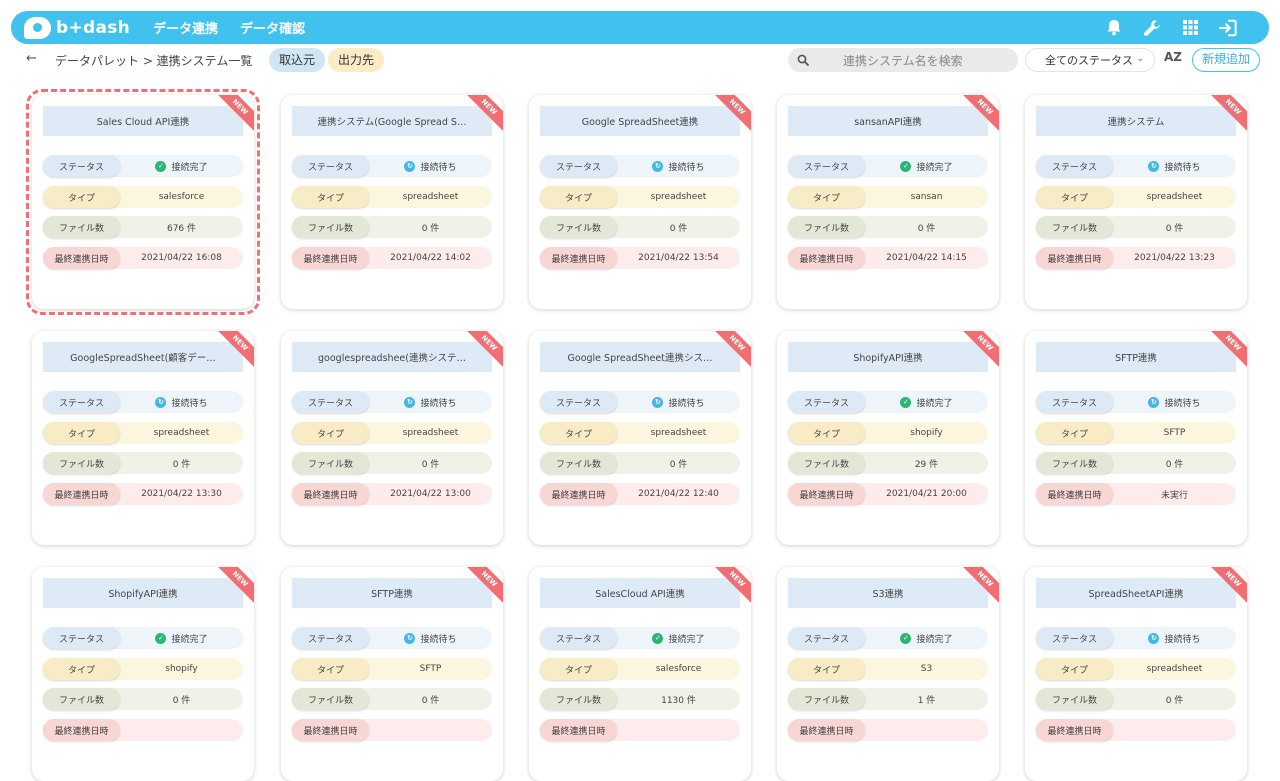 Image resolution: width=1280 pixels, height=781 pixels. Describe the element at coordinates (1114, 28) in the screenshot. I see `bell-icon` at that location.